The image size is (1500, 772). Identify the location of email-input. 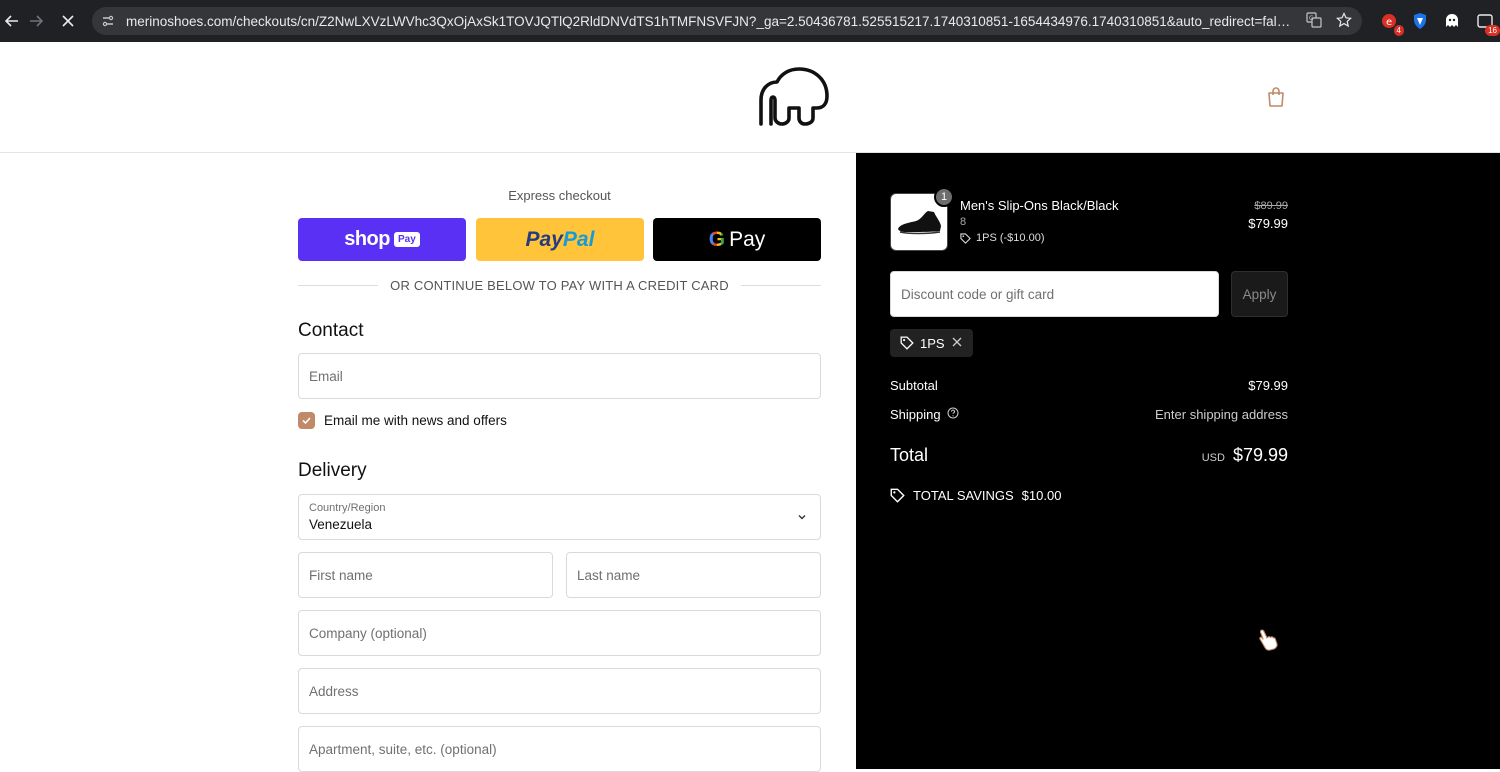
(559, 376).